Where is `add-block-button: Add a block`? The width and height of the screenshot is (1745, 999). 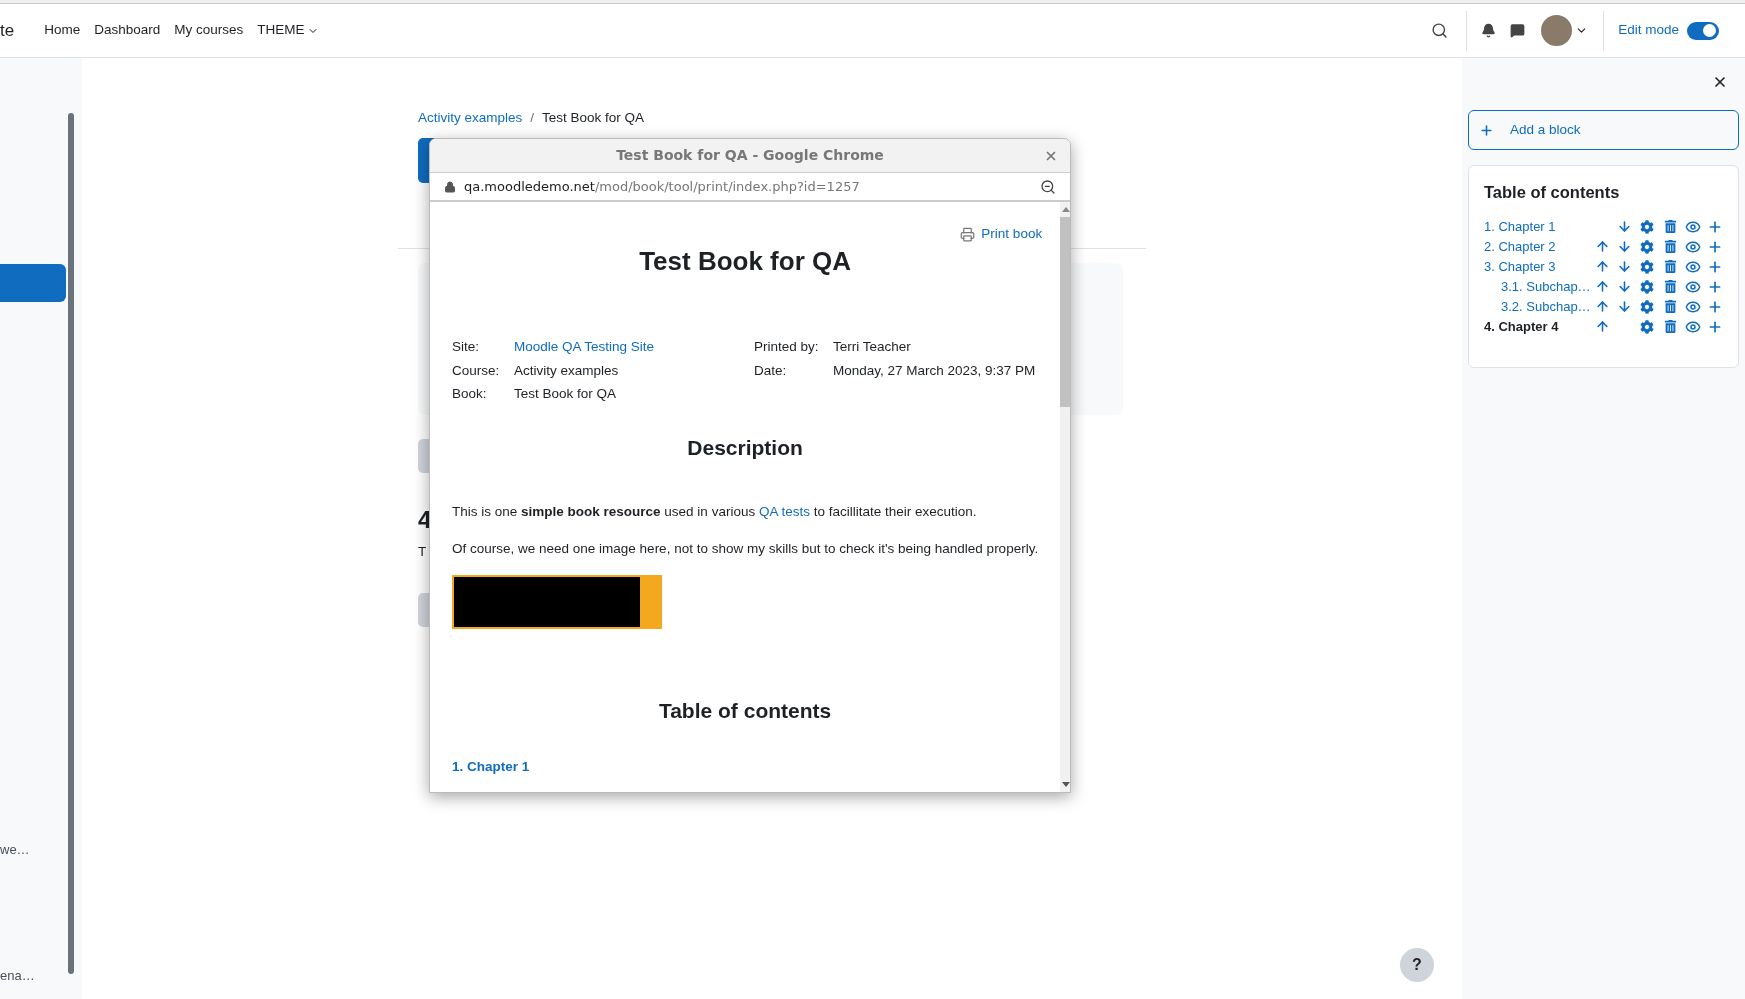
add-block-button: Add a block is located at coordinates (1603, 130).